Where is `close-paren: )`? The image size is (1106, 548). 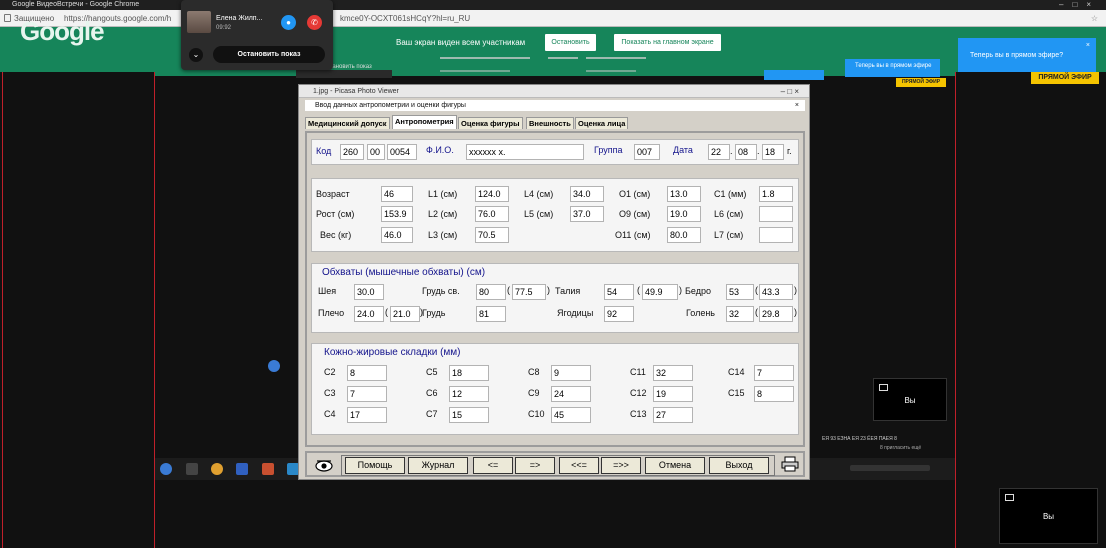 close-paren: ) is located at coordinates (680, 290).